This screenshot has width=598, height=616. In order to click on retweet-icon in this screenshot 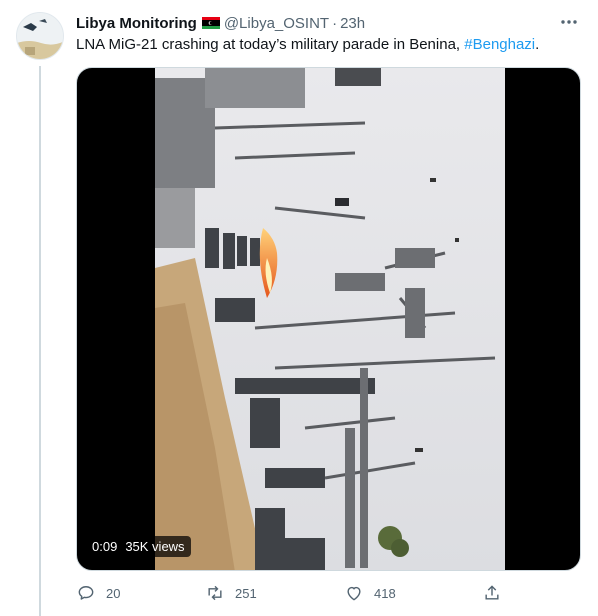, I will do `click(215, 593)`.